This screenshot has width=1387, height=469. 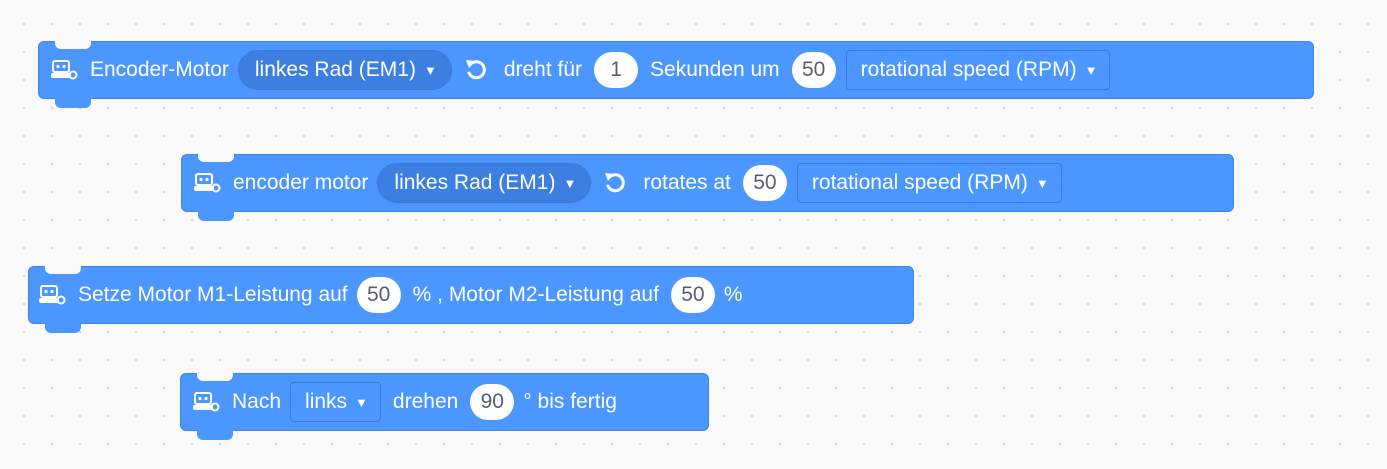 I want to click on block-label: encoder motor, so click(x=301, y=182).